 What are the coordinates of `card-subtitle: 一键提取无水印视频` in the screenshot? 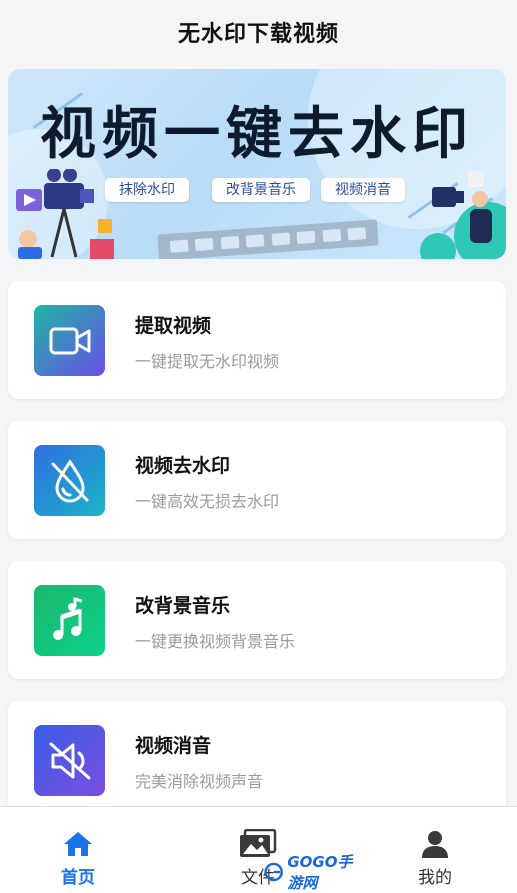 It's located at (207, 361).